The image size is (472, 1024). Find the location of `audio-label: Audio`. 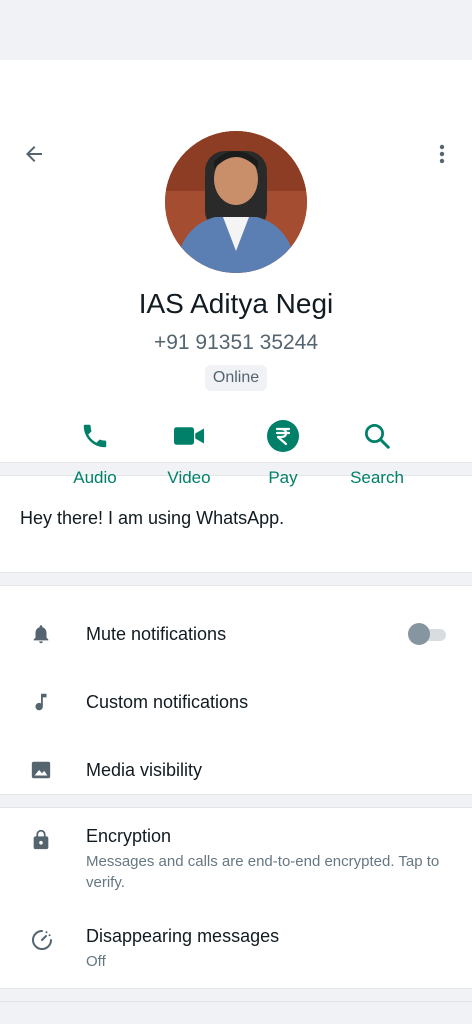

audio-label: Audio is located at coordinates (95, 477).